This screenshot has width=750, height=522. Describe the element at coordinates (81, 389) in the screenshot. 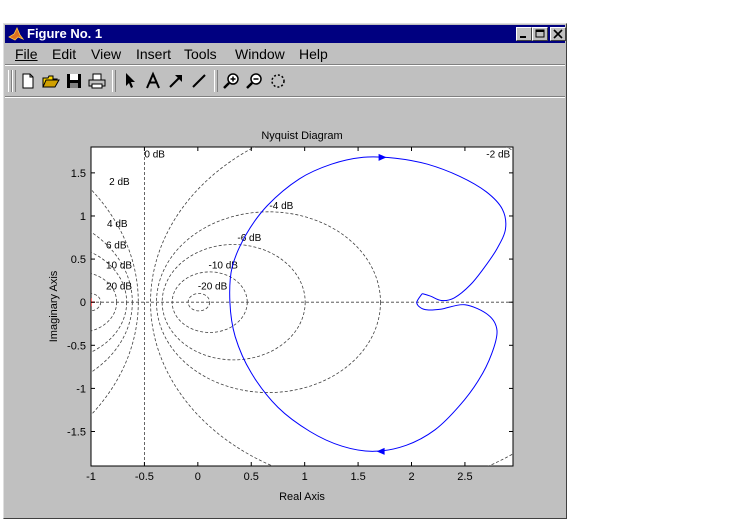

I see `y-tick-label: -1` at that location.